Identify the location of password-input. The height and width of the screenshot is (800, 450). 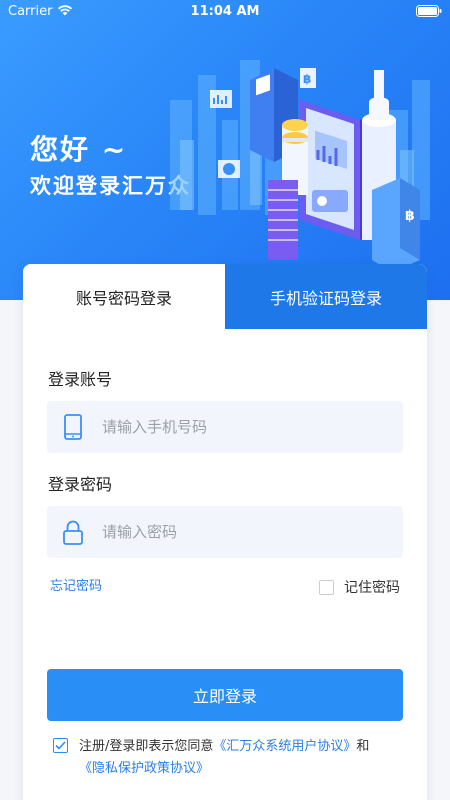
(247, 532).